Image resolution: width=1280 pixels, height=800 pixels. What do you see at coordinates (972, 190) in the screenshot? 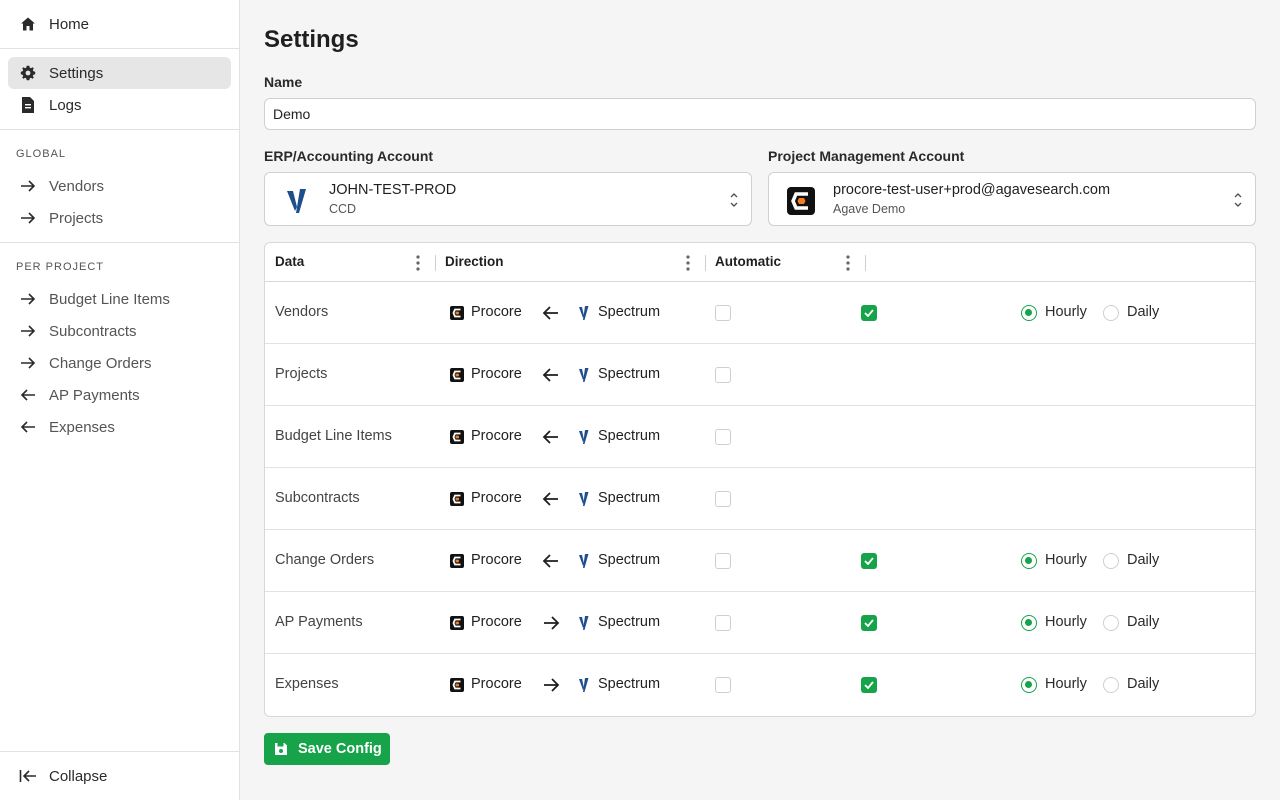
I see `pm-account-title: procore-test-user+prod@agavesearch.com` at bounding box center [972, 190].